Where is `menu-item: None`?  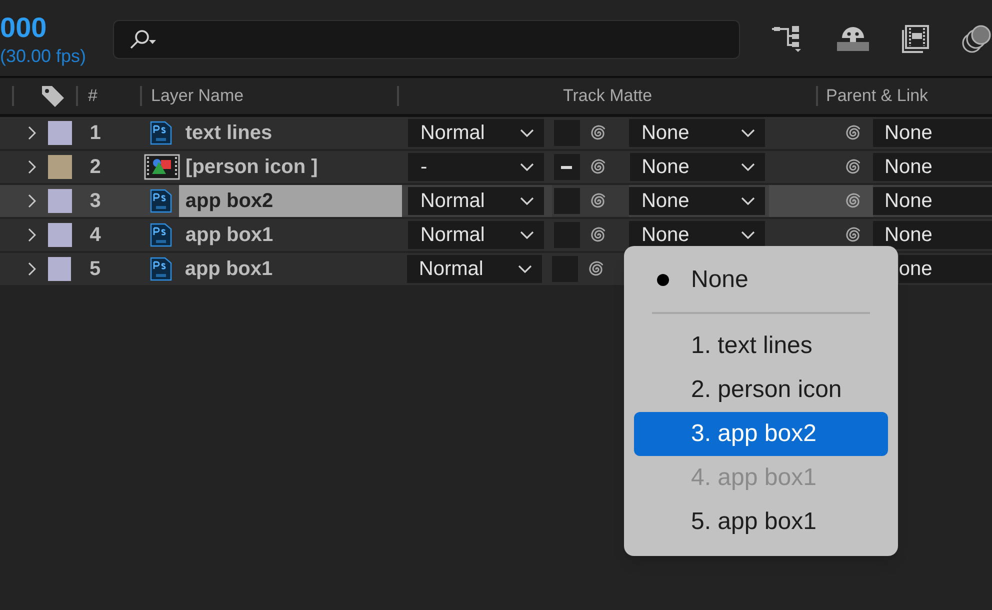 menu-item: None is located at coordinates (761, 280).